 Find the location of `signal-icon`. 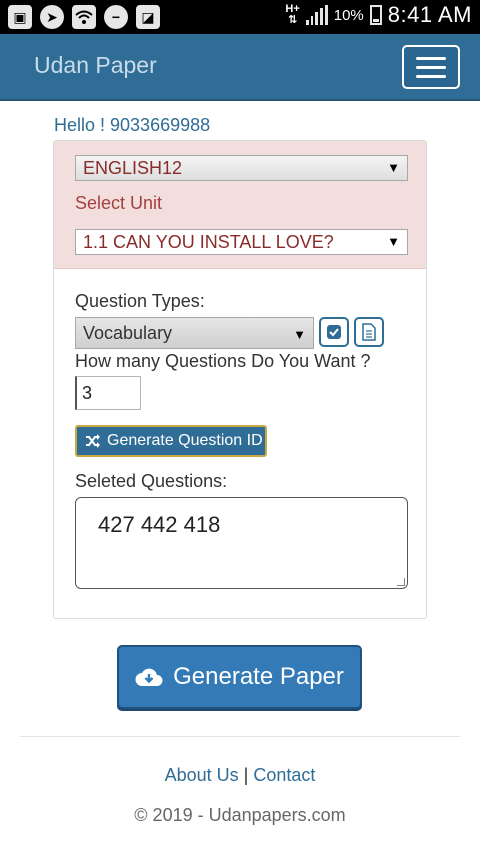

signal-icon is located at coordinates (316, 15).